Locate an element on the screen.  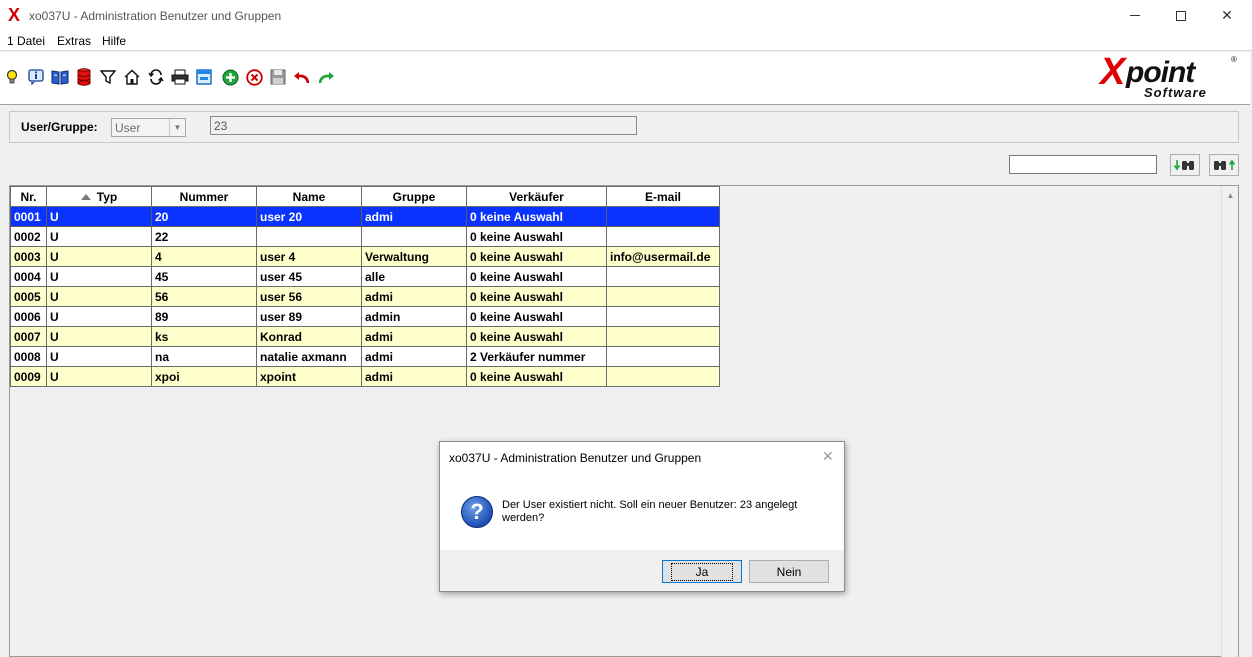
cell-gruppe: alle is located at coordinates (414, 276).